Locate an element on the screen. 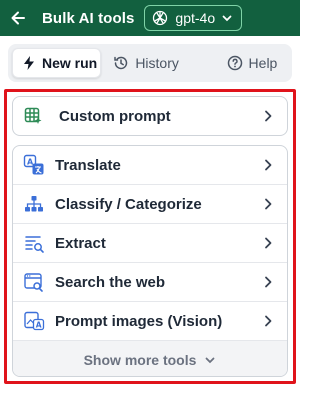 Image resolution: width=320 pixels, height=395 pixels. tool-label: Extract is located at coordinates (80, 243).